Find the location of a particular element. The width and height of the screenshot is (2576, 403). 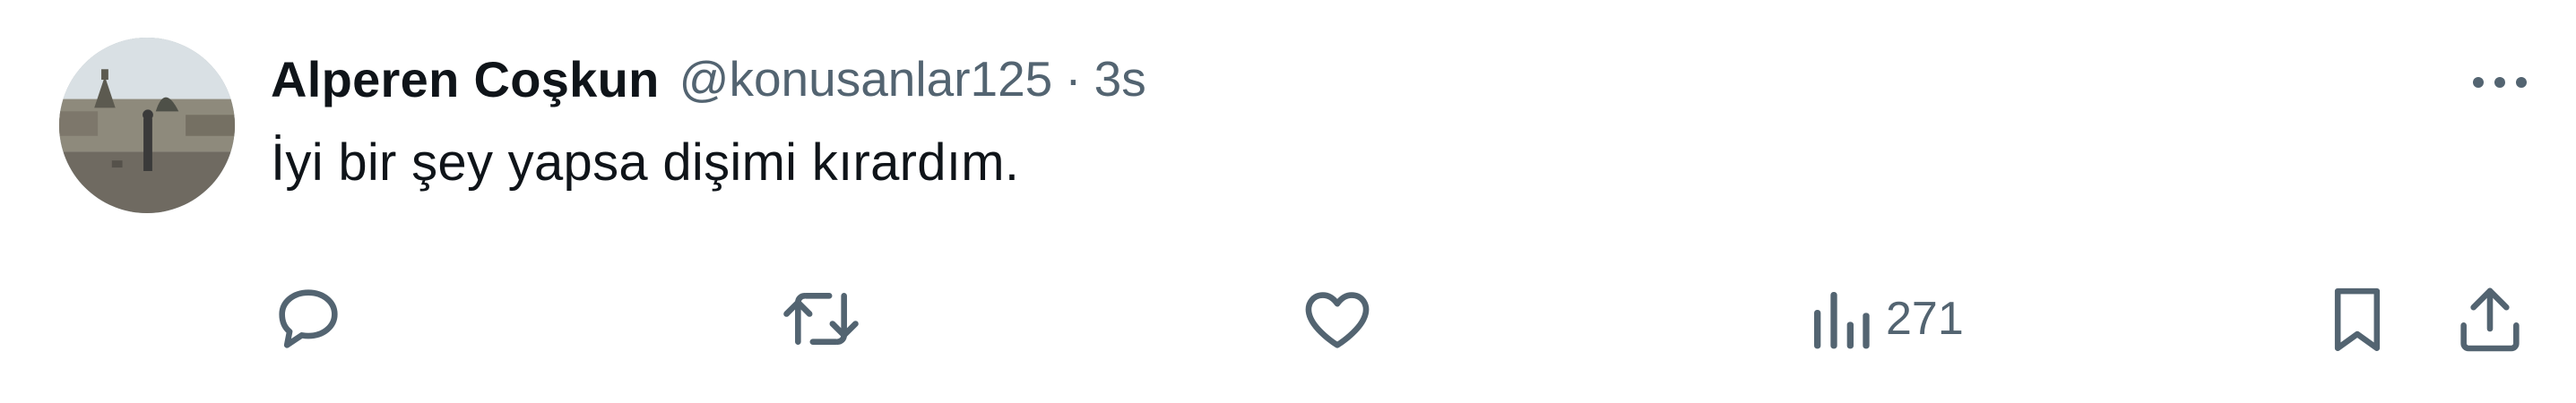

more-options-button is located at coordinates (2499, 82).